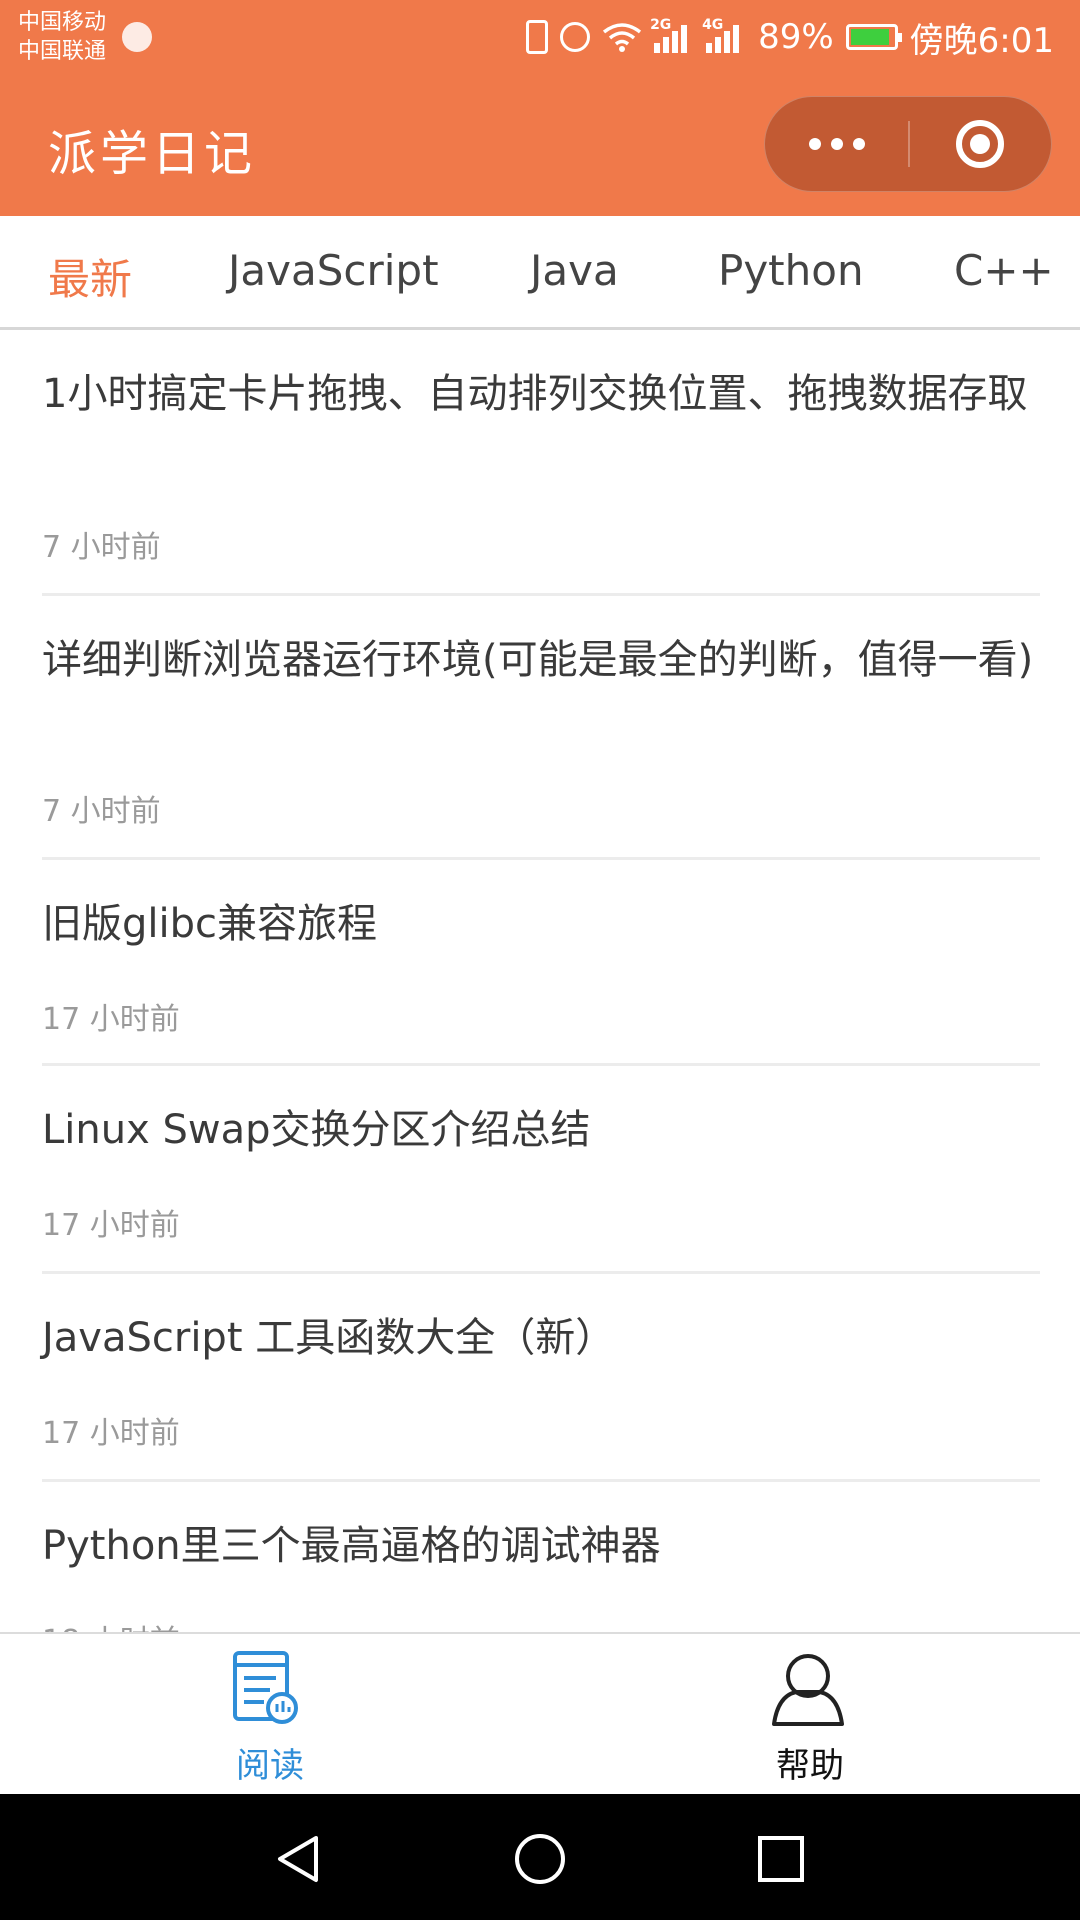  What do you see at coordinates (209, 924) in the screenshot?
I see `article-title: 旧版glibc兼容旅程` at bounding box center [209, 924].